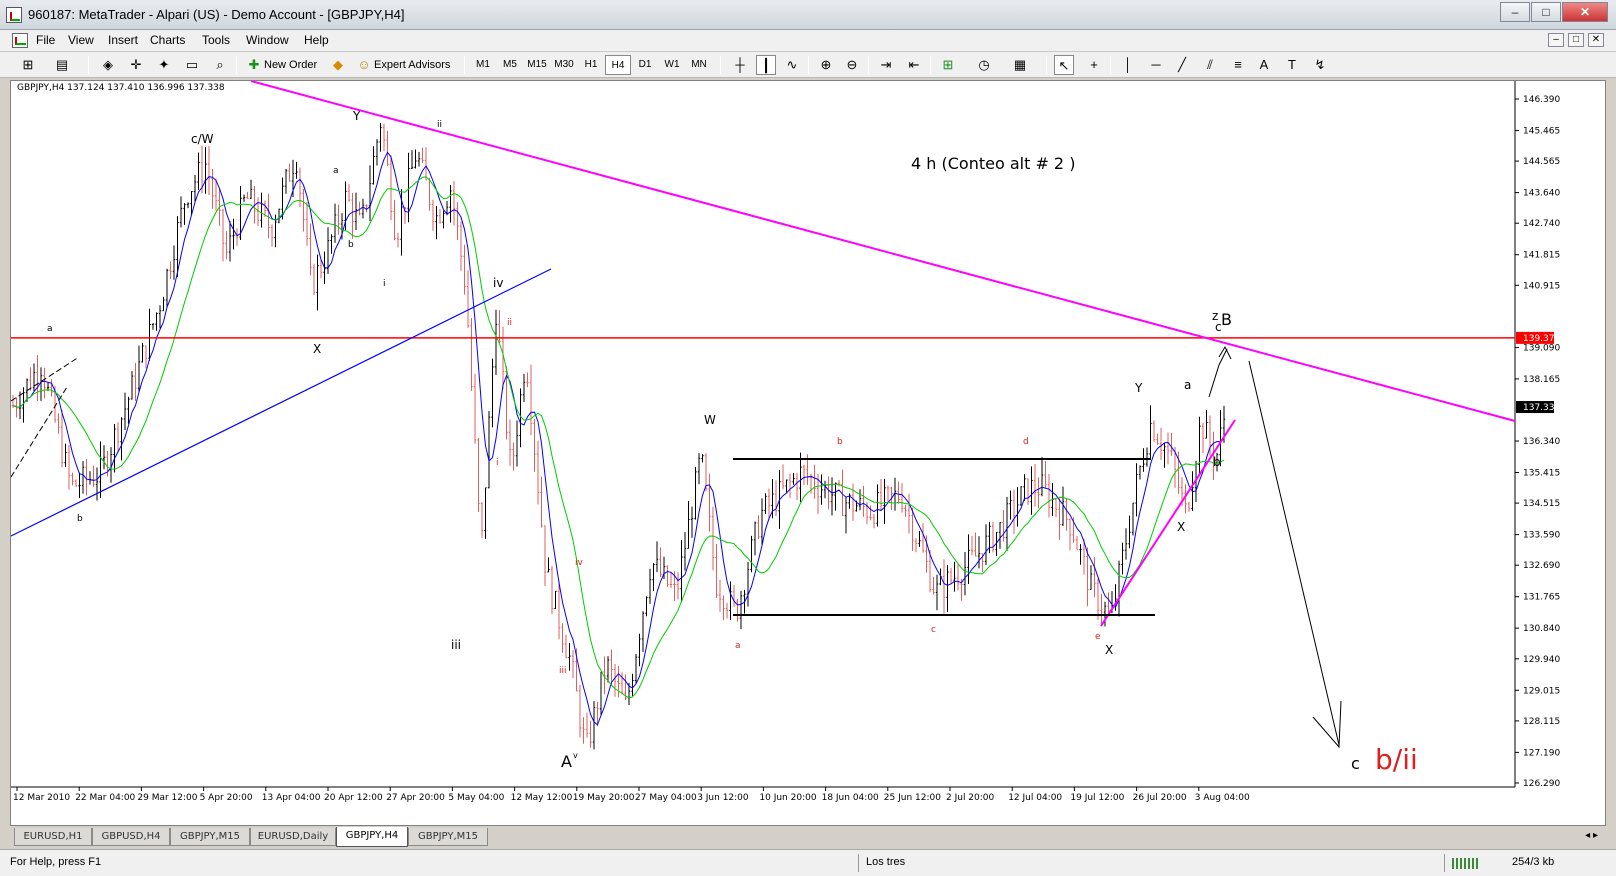 The height and width of the screenshot is (876, 1616). What do you see at coordinates (1541, 473) in the screenshot?
I see `price-tick-label: 135.415` at bounding box center [1541, 473].